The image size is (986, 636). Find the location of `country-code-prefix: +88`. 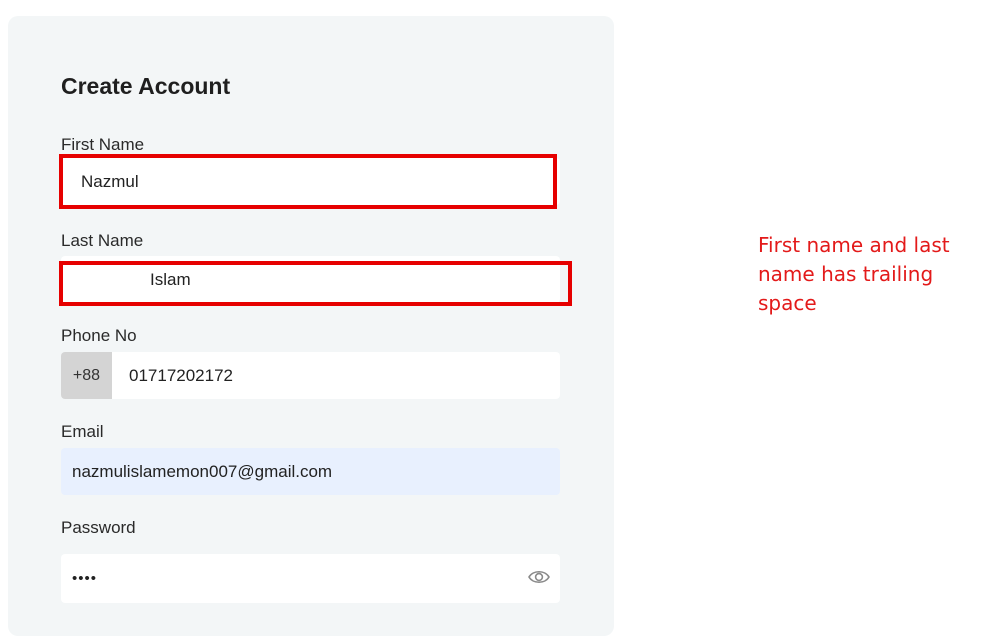

country-code-prefix: +88 is located at coordinates (86, 375).